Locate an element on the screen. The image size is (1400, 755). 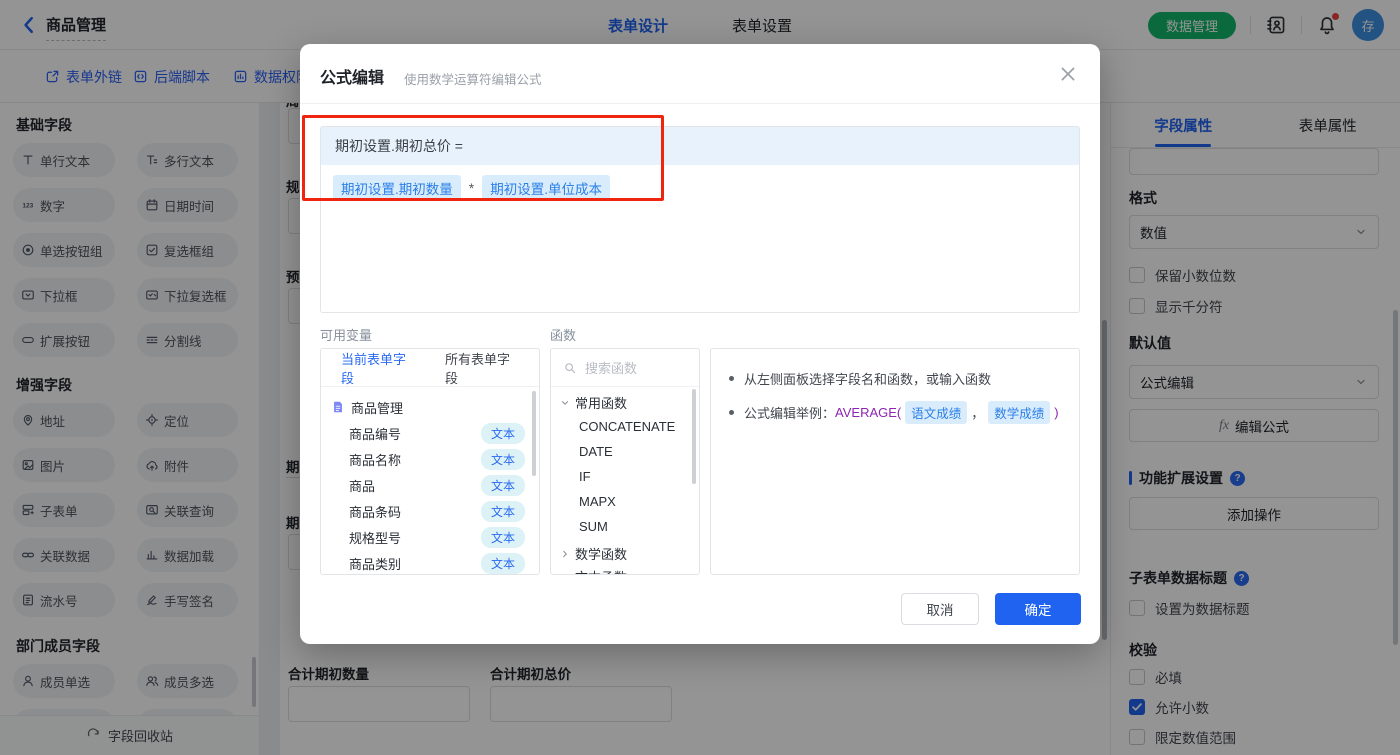
variables-scrollbar is located at coordinates (534, 433).